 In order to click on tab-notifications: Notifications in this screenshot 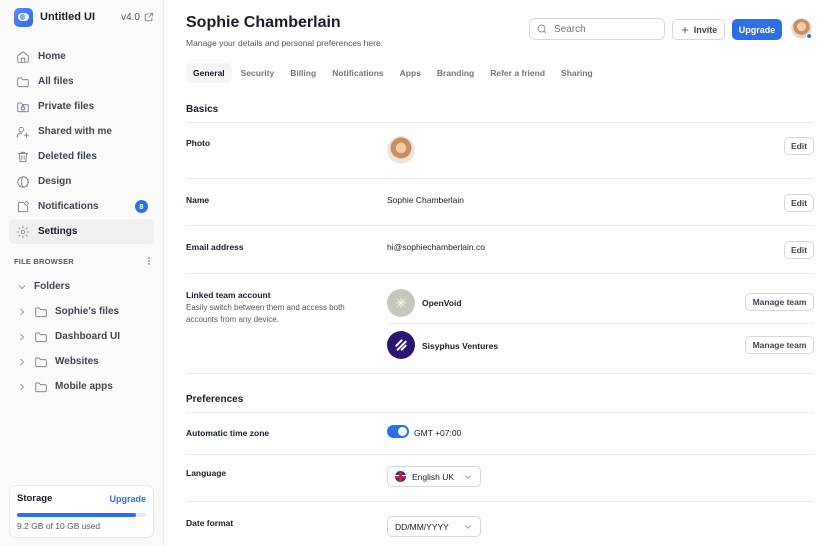, I will do `click(357, 73)`.